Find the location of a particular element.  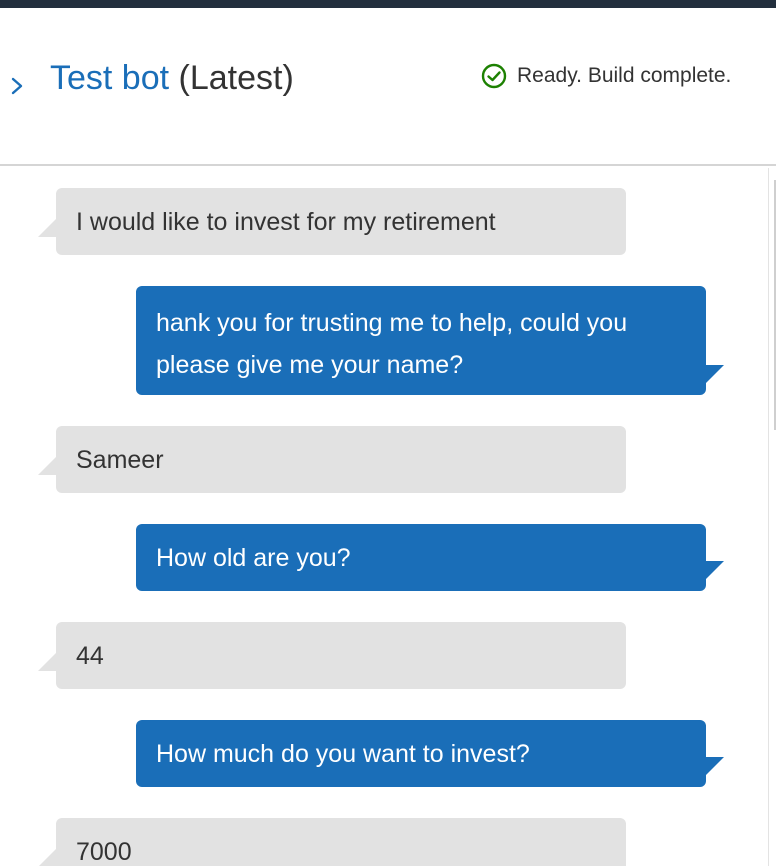

build-status: Ready. Build complete. is located at coordinates (606, 76).